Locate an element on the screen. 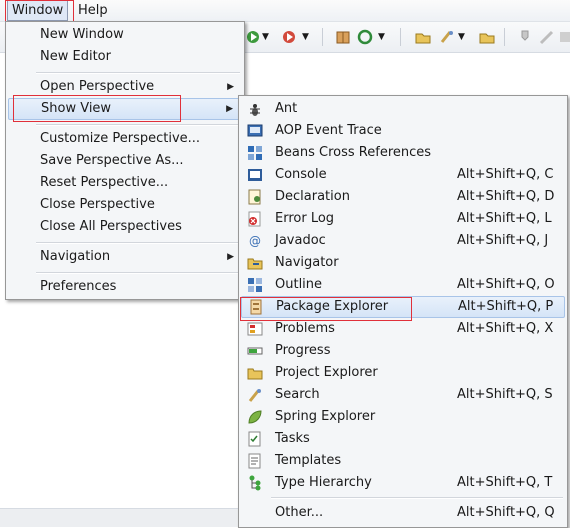 The height and width of the screenshot is (528, 570). run-icon is located at coordinates (253, 37).